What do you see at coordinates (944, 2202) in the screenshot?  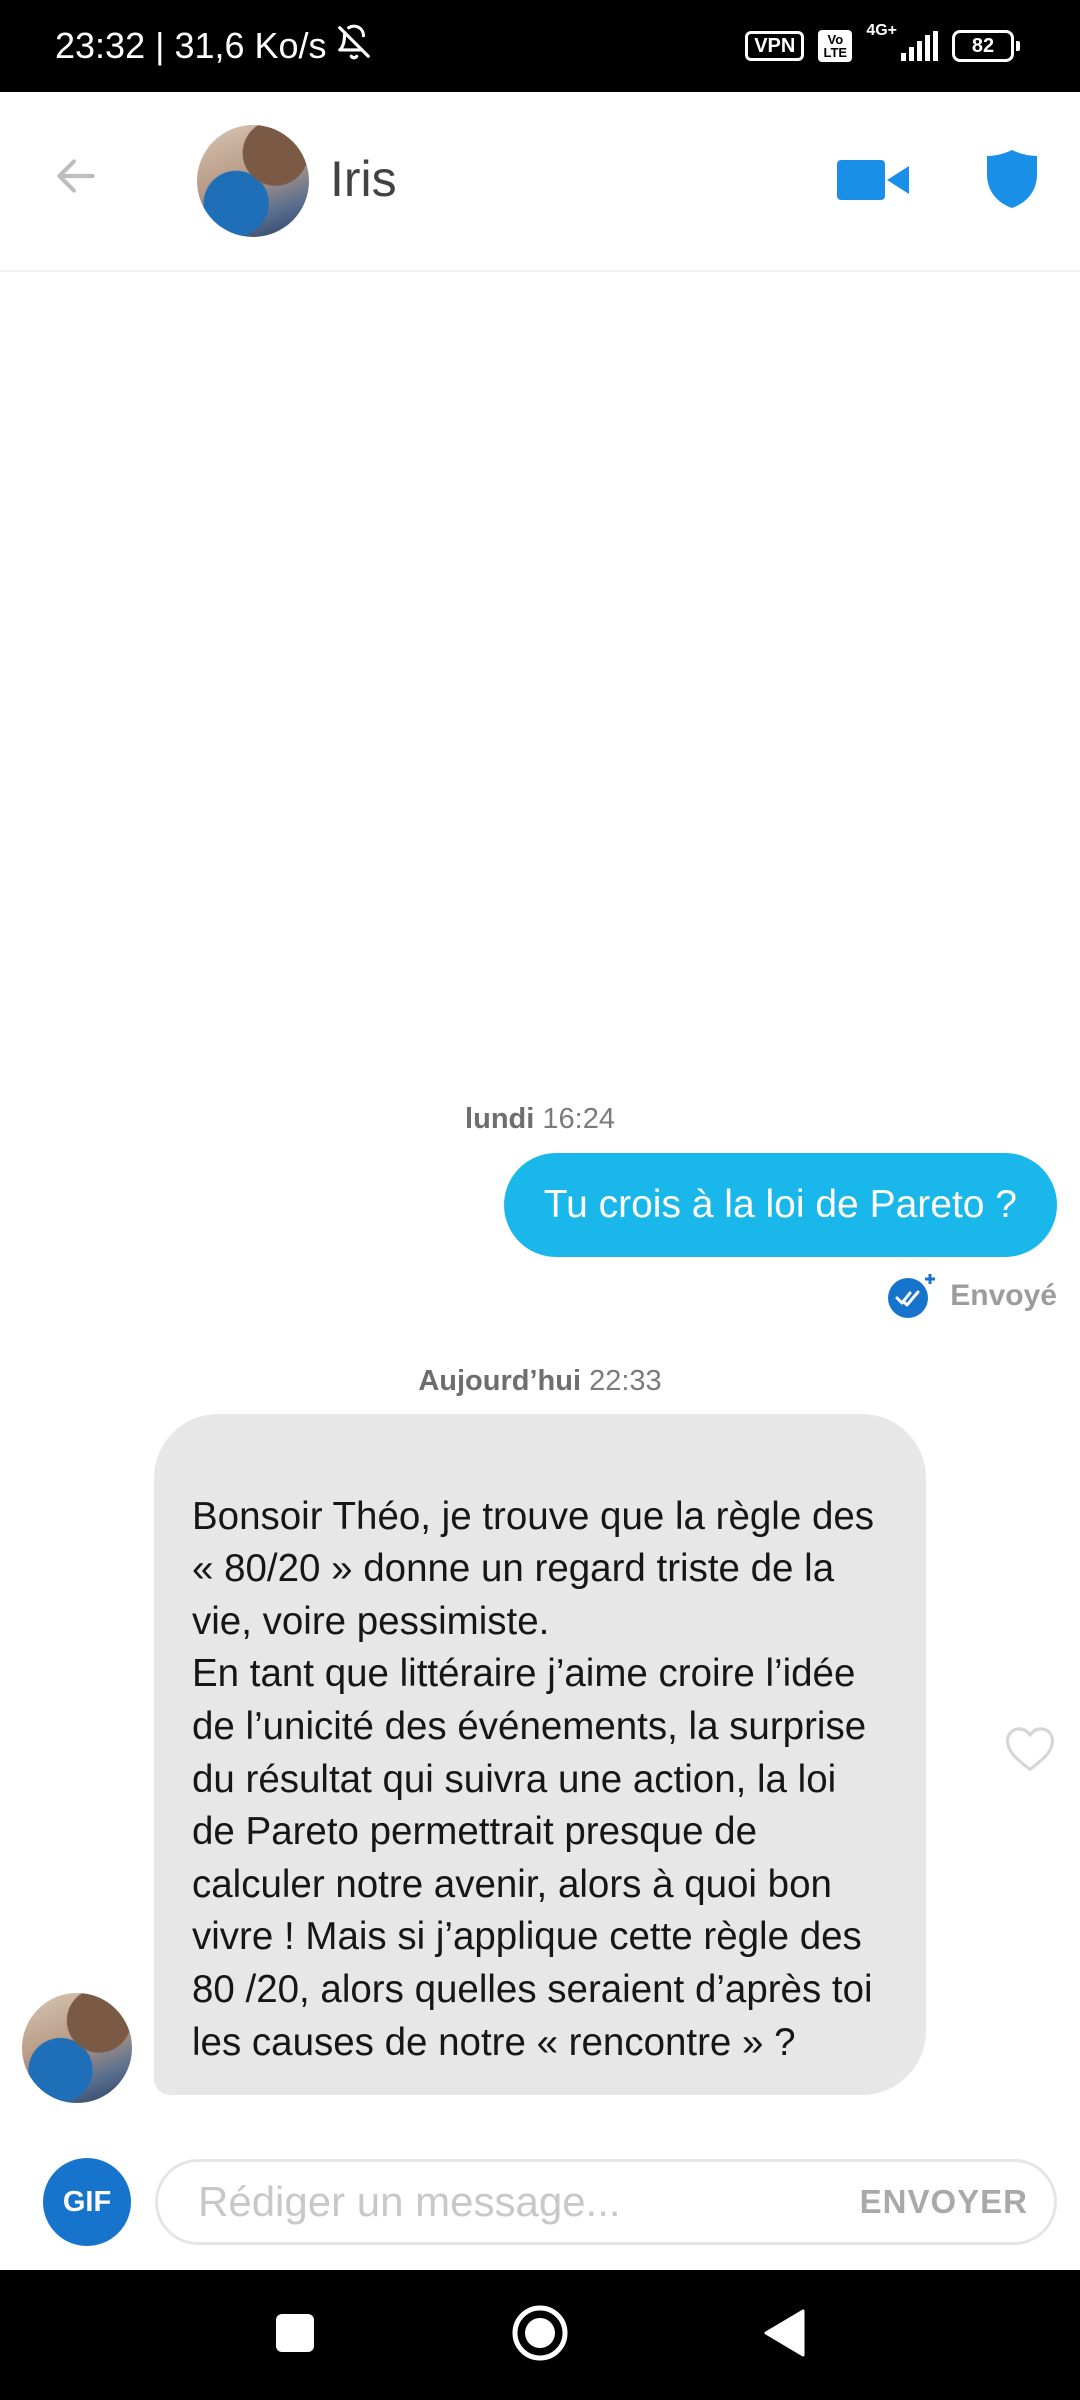 I see `send-button: ENVOYER` at bounding box center [944, 2202].